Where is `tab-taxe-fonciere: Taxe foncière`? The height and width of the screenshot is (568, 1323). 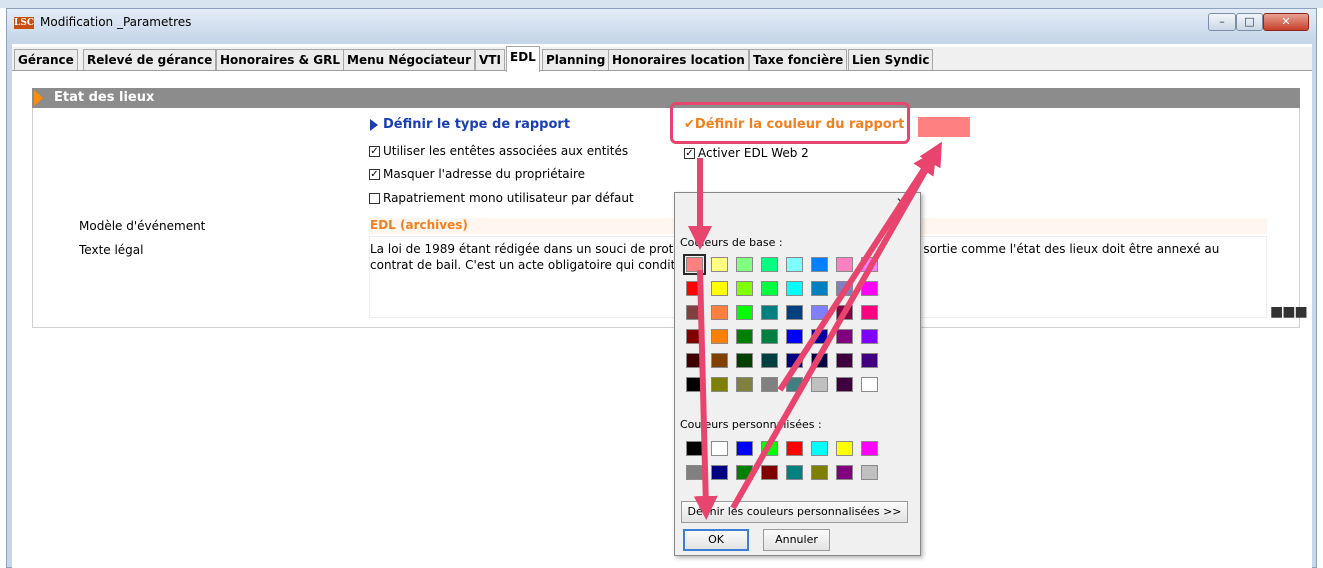 tab-taxe-fonciere: Taxe foncière is located at coordinates (798, 59).